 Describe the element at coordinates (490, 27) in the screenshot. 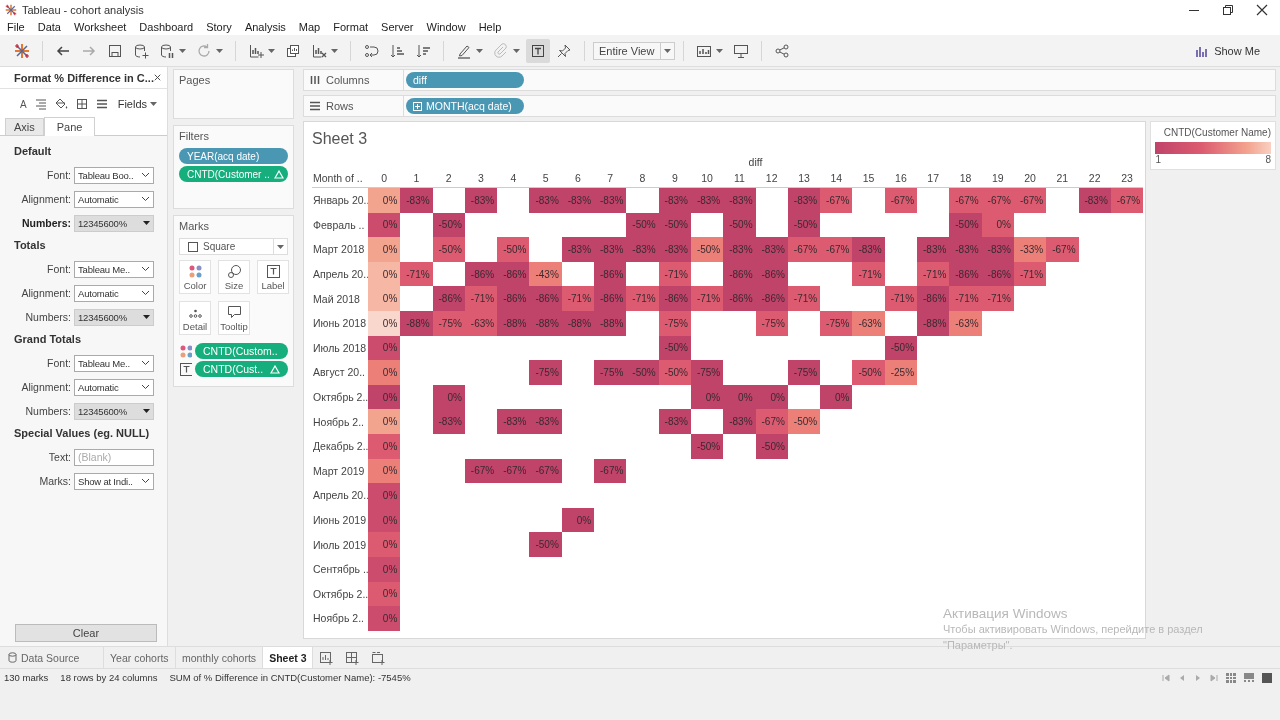

I see `menu-item: Help` at that location.